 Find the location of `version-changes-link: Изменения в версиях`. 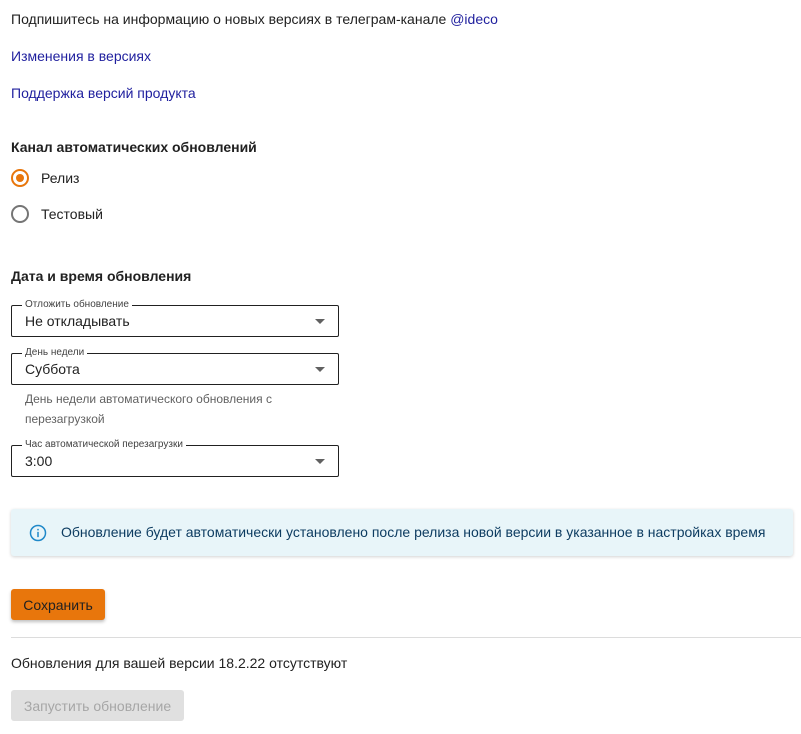

version-changes-link: Изменения в версиях is located at coordinates (81, 56).